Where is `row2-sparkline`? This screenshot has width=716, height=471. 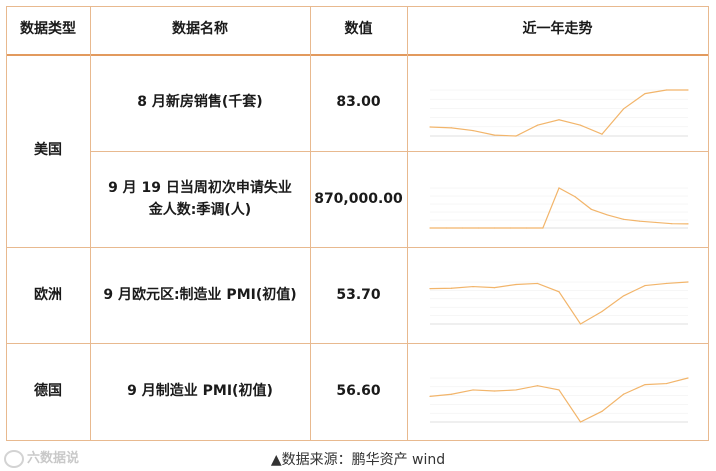
row2-sparkline is located at coordinates (559, 208).